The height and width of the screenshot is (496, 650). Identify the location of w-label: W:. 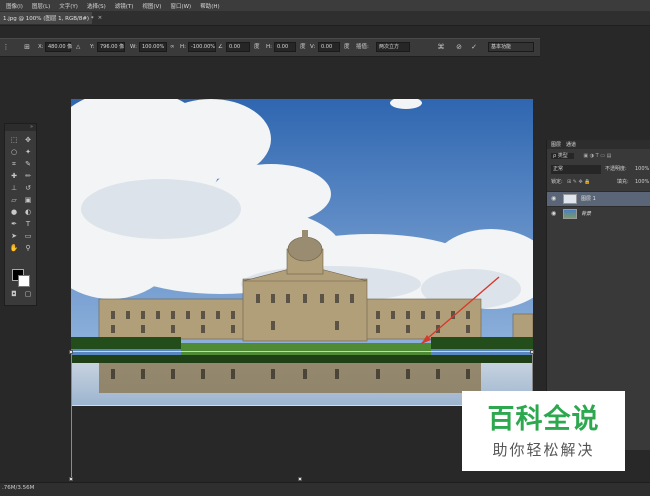
(133, 47).